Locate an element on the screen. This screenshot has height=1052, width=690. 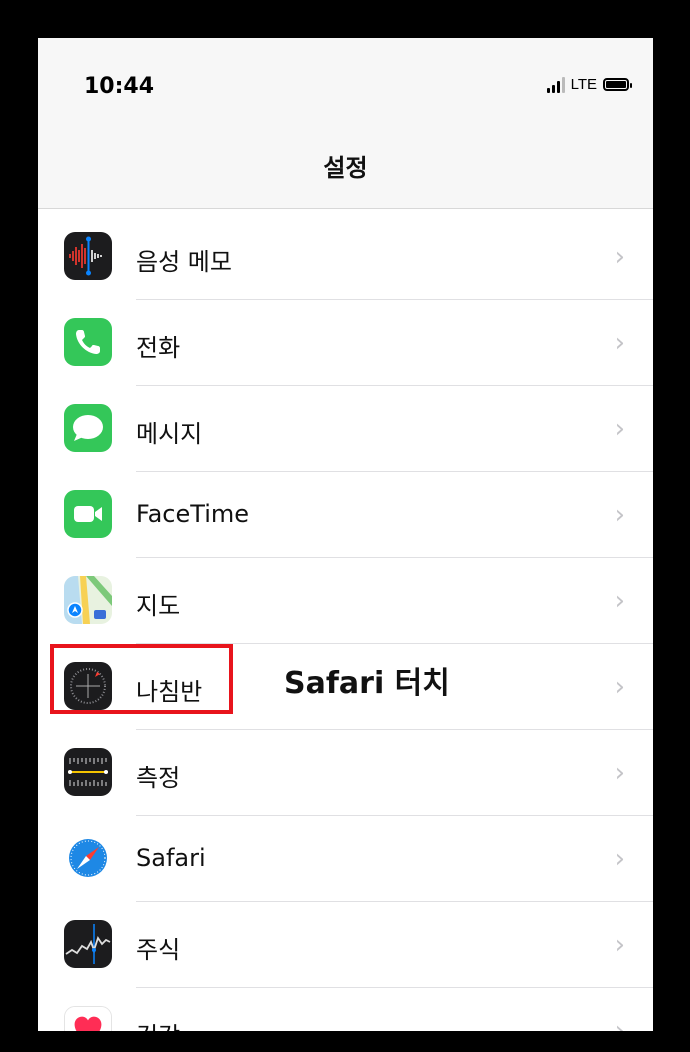
settings-row-label: 음성 메모 is located at coordinates (184, 262).